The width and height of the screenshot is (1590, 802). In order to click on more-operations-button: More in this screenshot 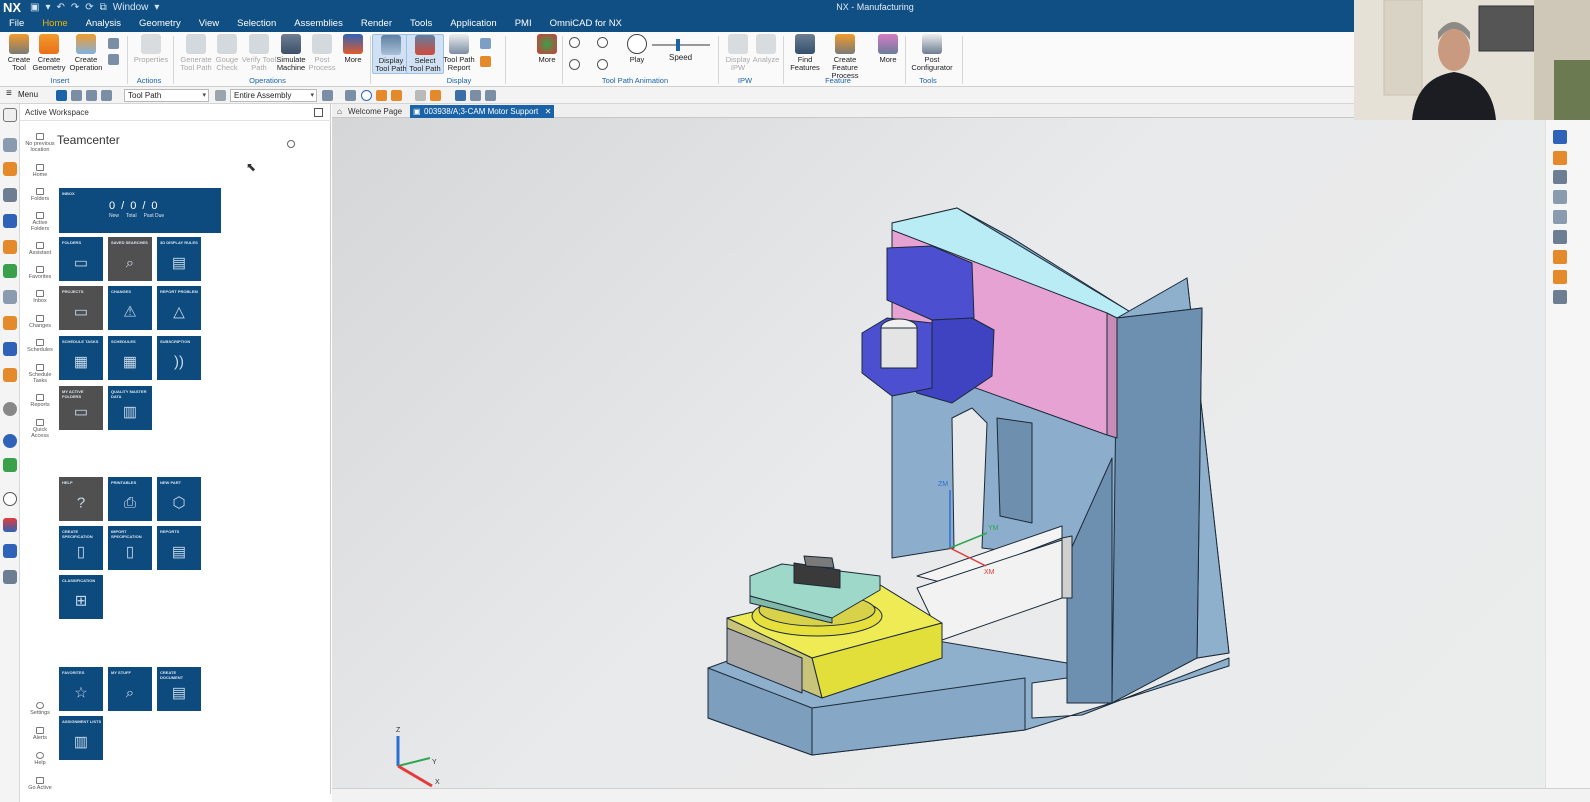, I will do `click(353, 49)`.